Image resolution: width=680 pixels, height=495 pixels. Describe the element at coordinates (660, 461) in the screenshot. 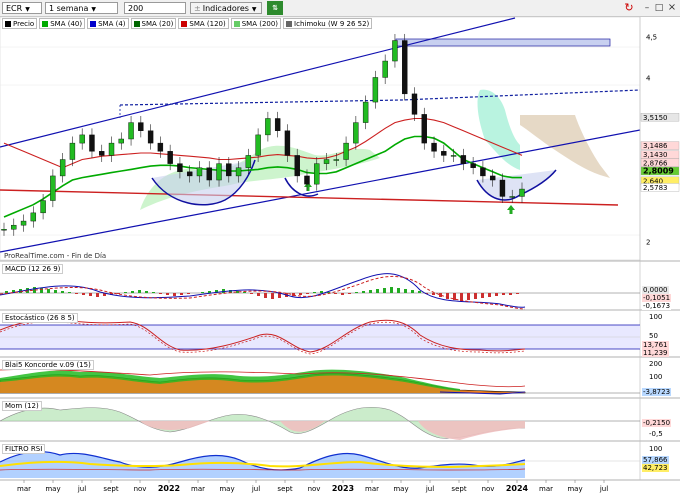

I see `rsi-axis: 100 57,866 42,723` at that location.